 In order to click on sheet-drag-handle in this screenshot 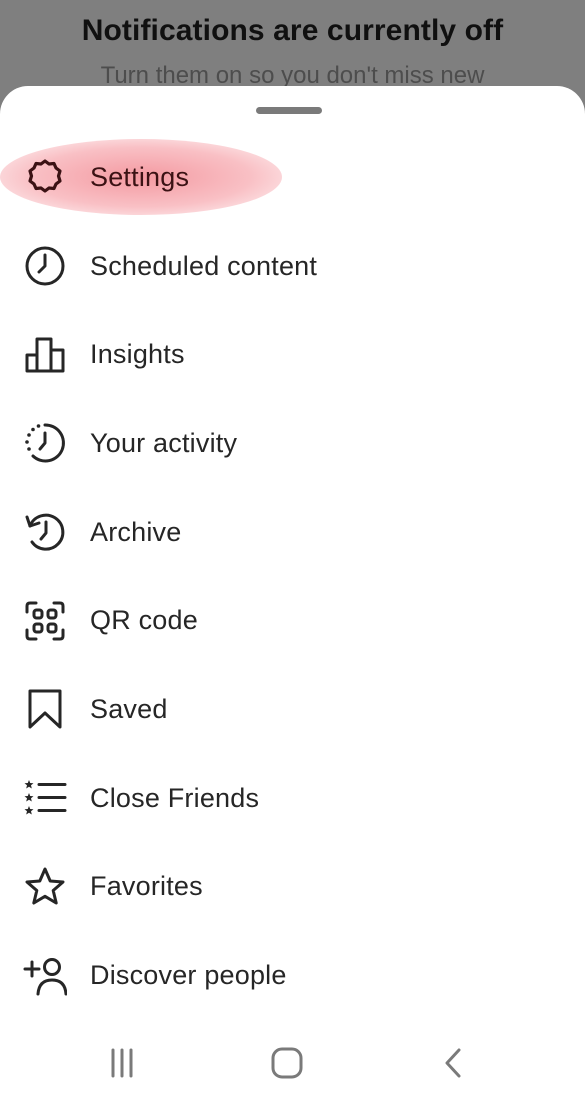, I will do `click(289, 110)`.